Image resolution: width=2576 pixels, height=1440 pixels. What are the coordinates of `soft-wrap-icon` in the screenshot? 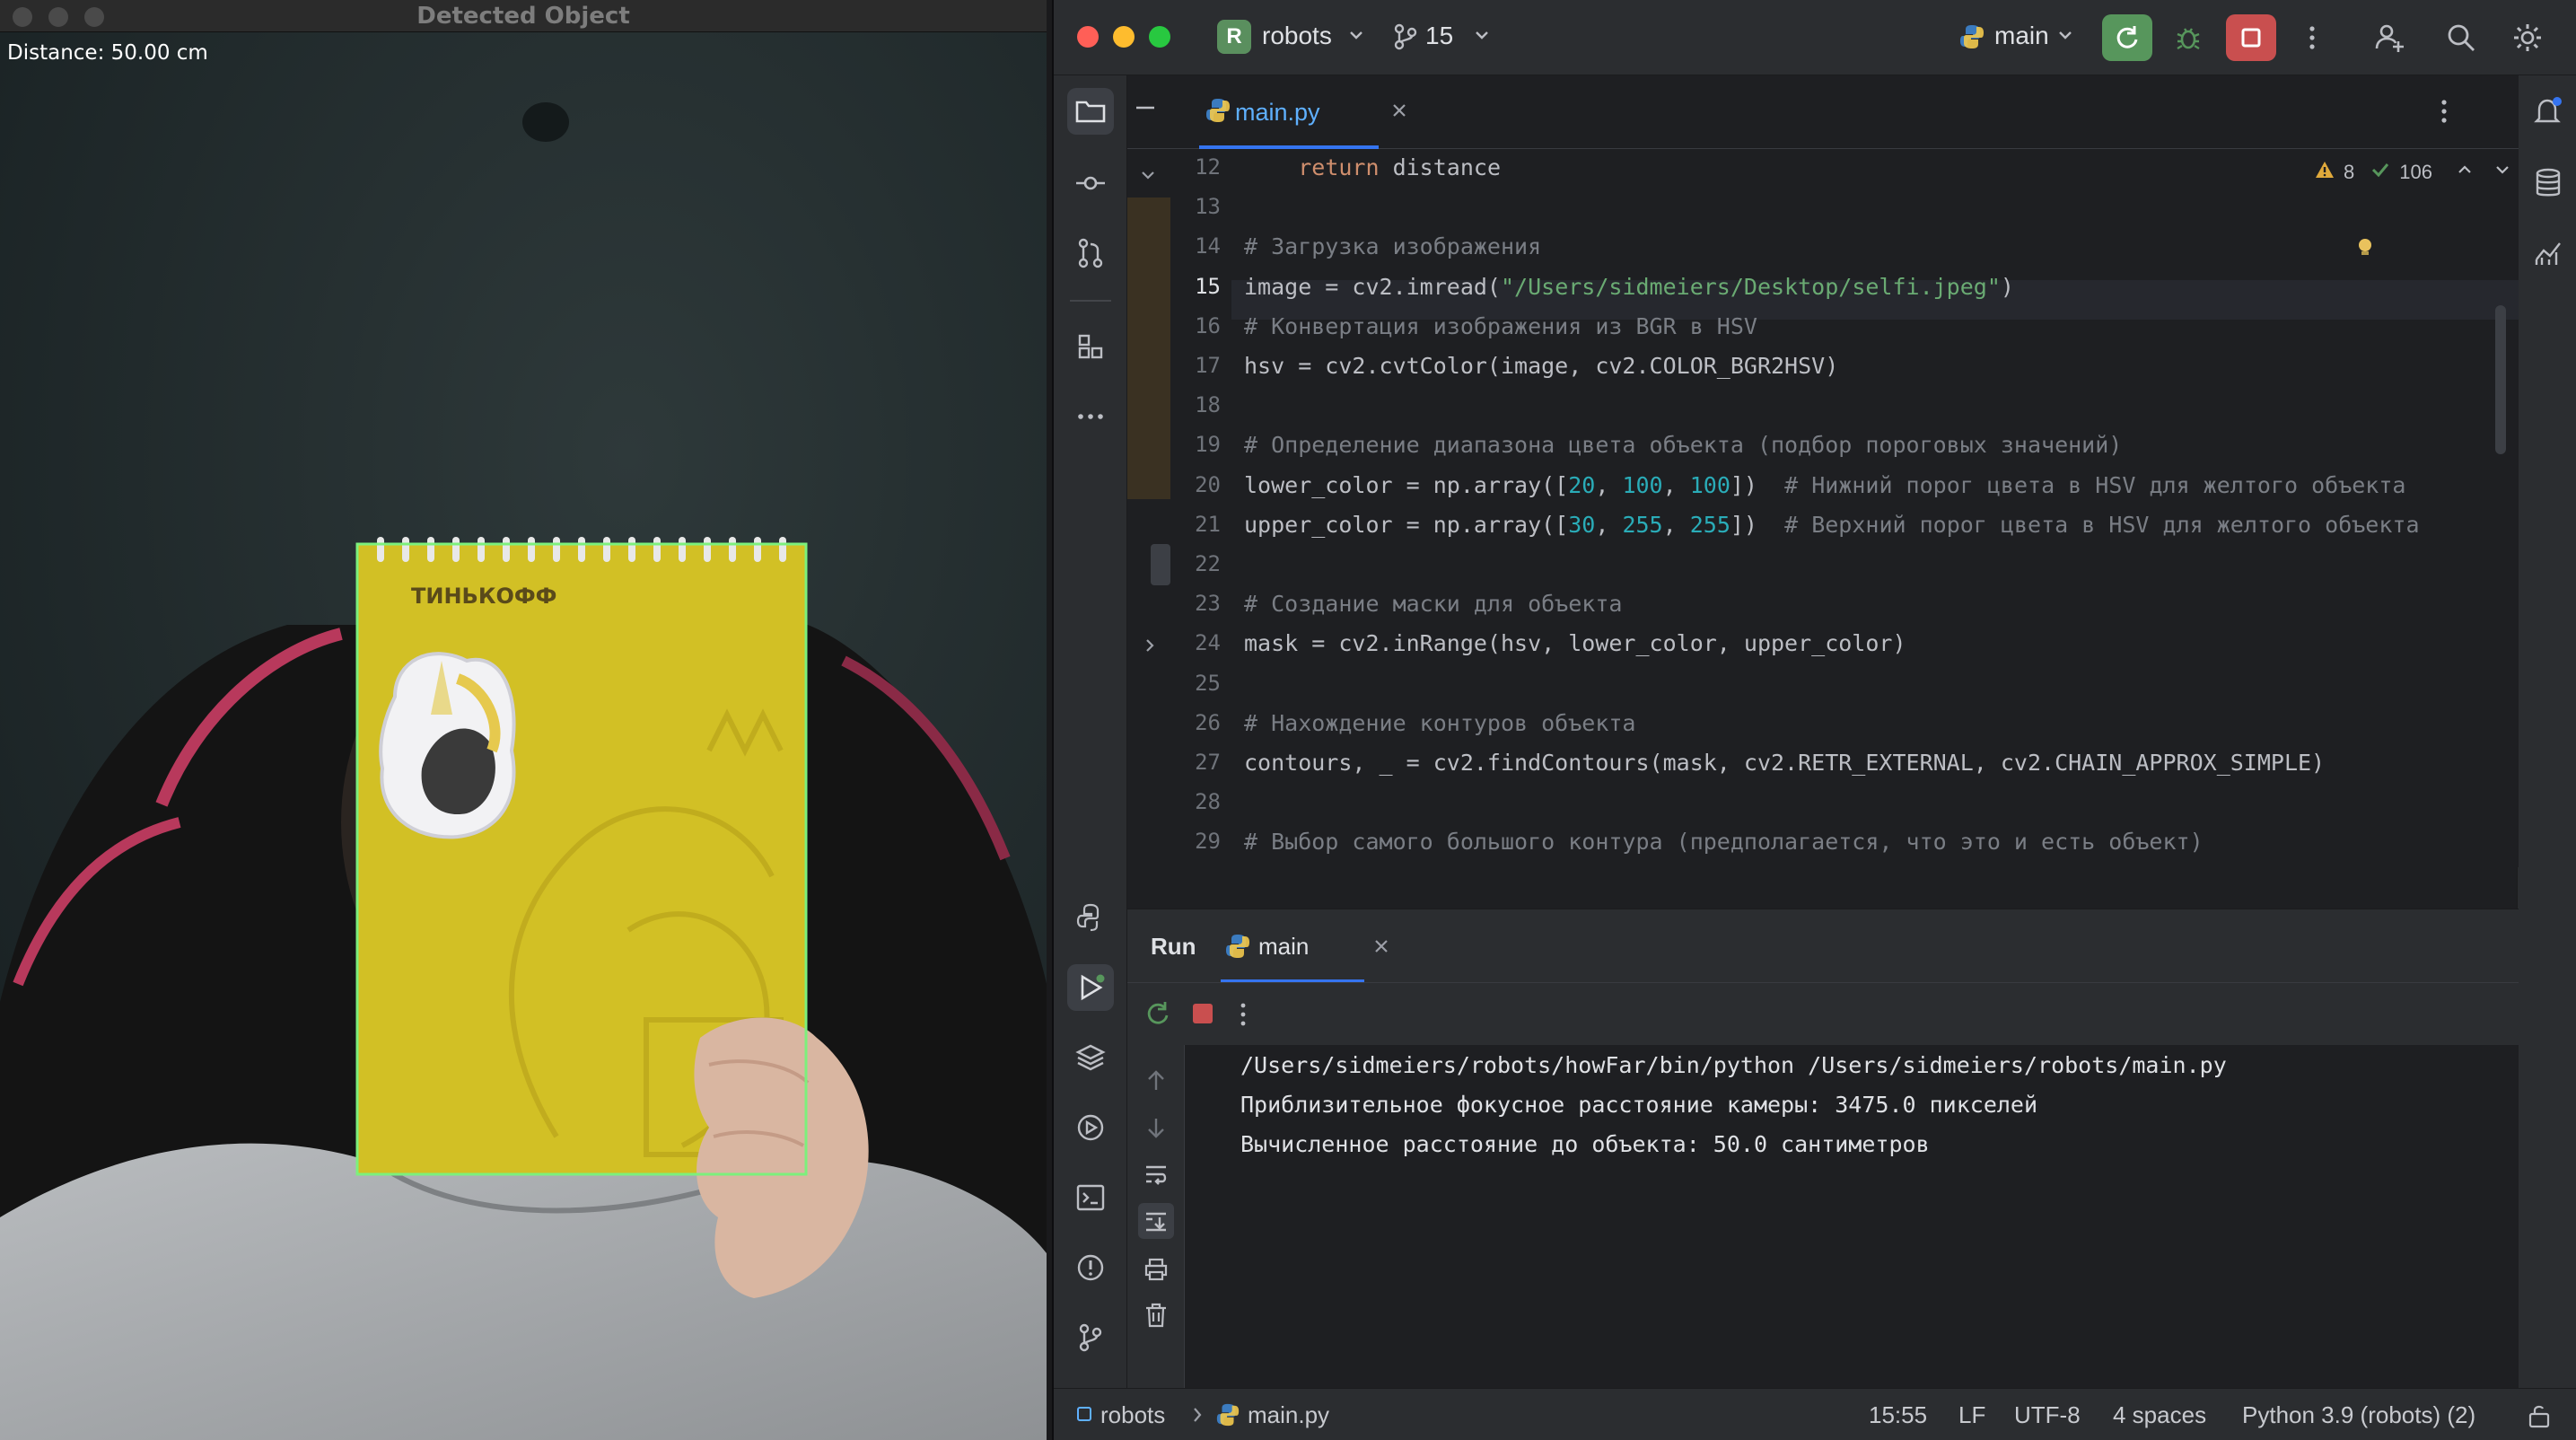 It's located at (1156, 1176).